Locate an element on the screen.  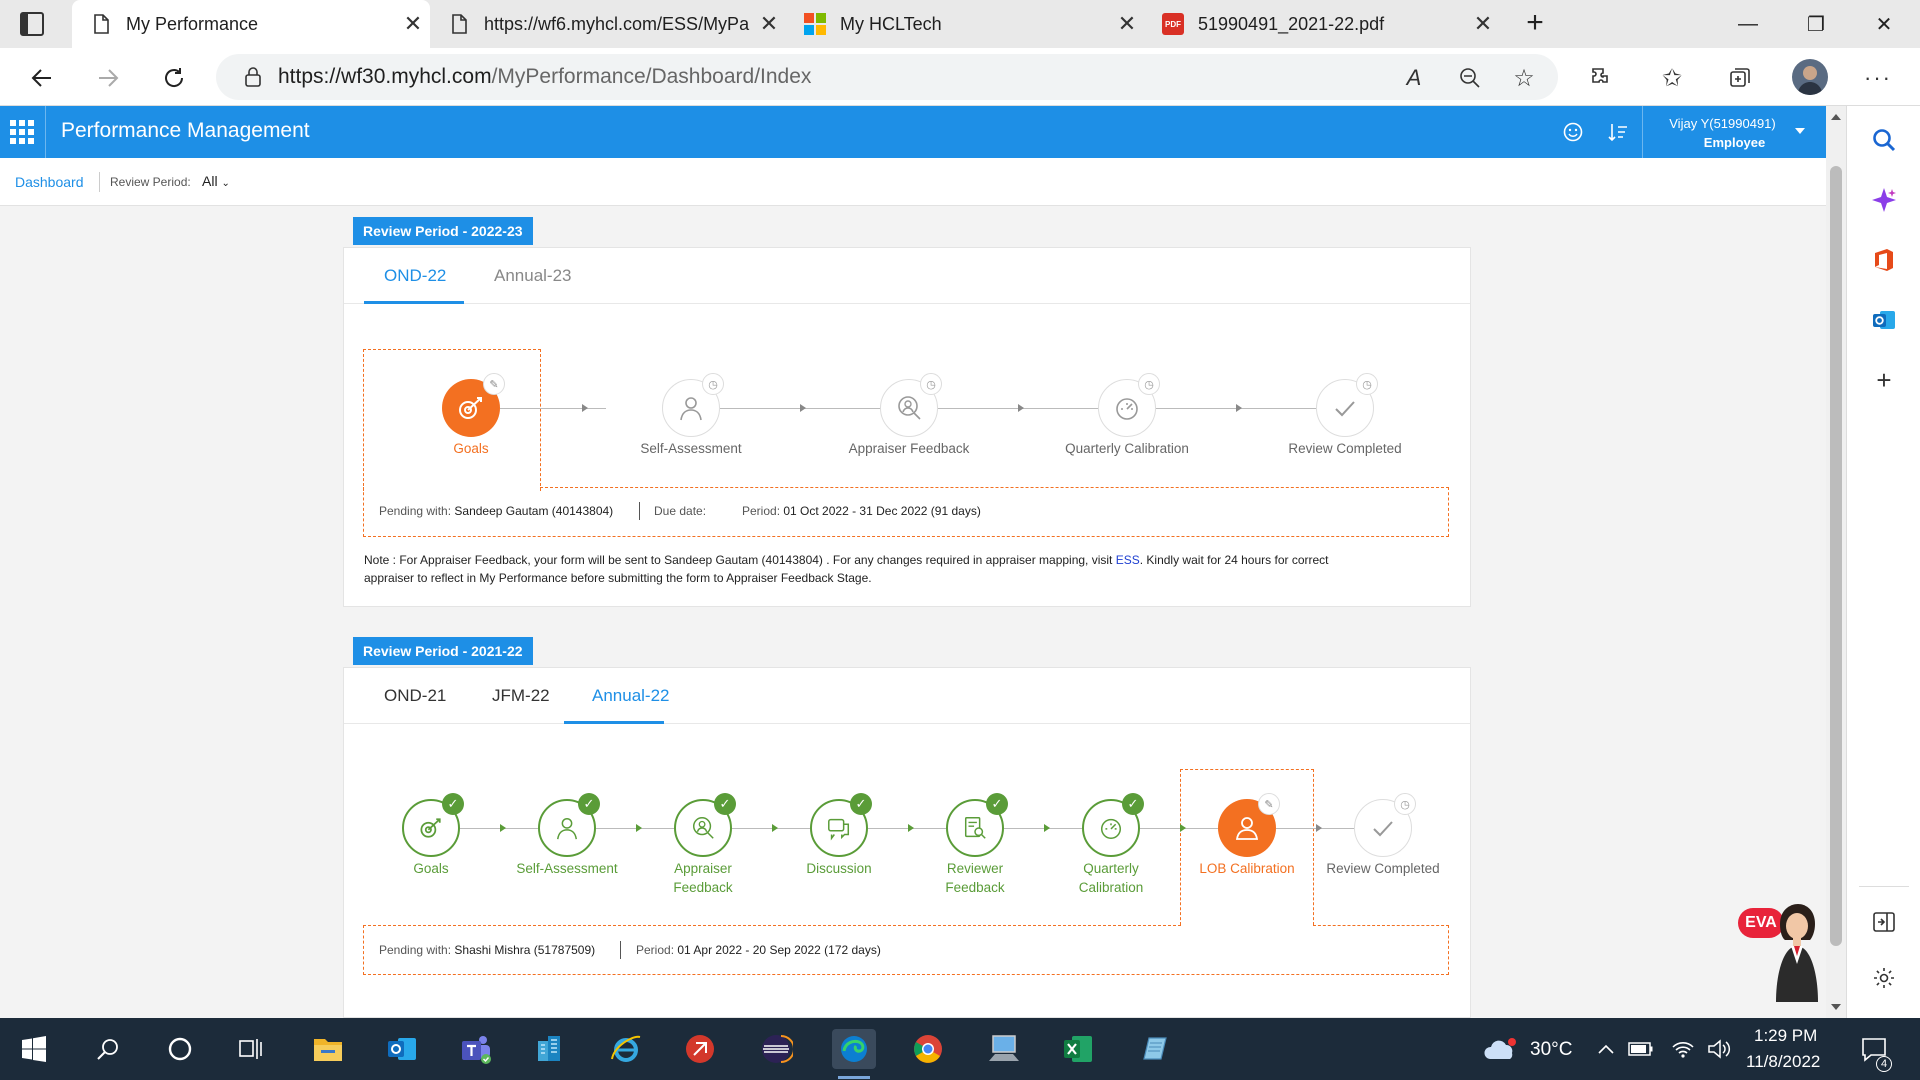
file-explorer-icon is located at coordinates (328, 1049).